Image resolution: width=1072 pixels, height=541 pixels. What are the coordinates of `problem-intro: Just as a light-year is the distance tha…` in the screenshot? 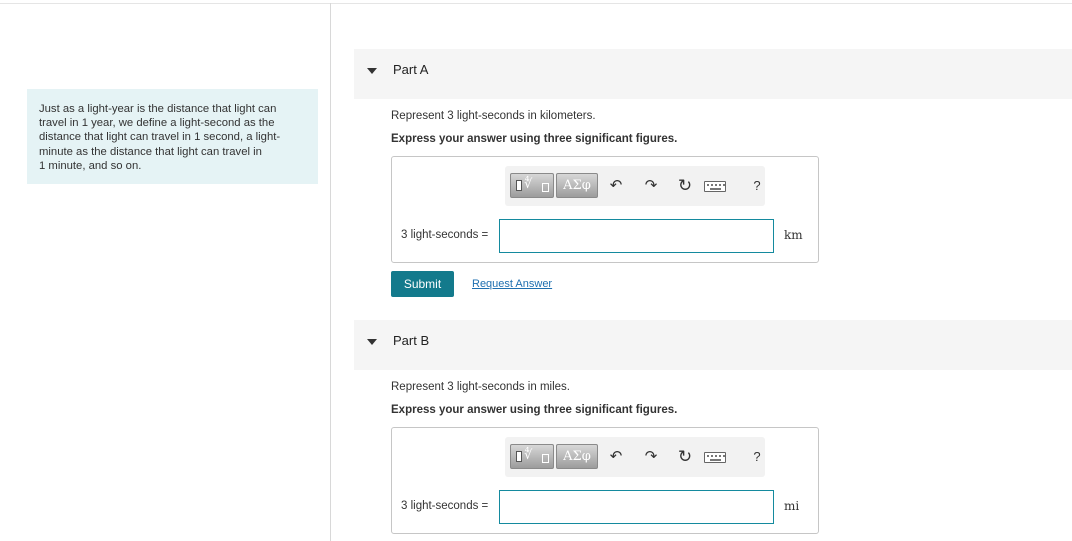 It's located at (172, 136).